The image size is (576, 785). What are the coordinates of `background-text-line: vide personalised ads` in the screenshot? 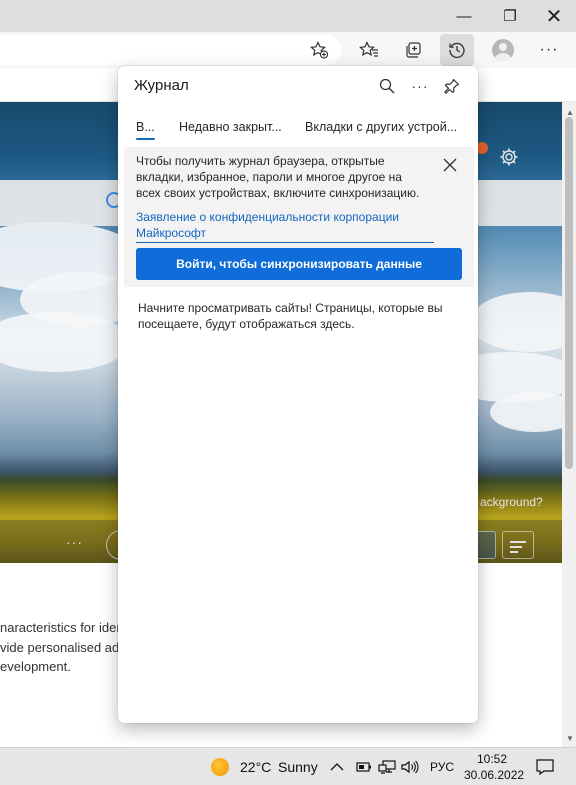 It's located at (63, 647).